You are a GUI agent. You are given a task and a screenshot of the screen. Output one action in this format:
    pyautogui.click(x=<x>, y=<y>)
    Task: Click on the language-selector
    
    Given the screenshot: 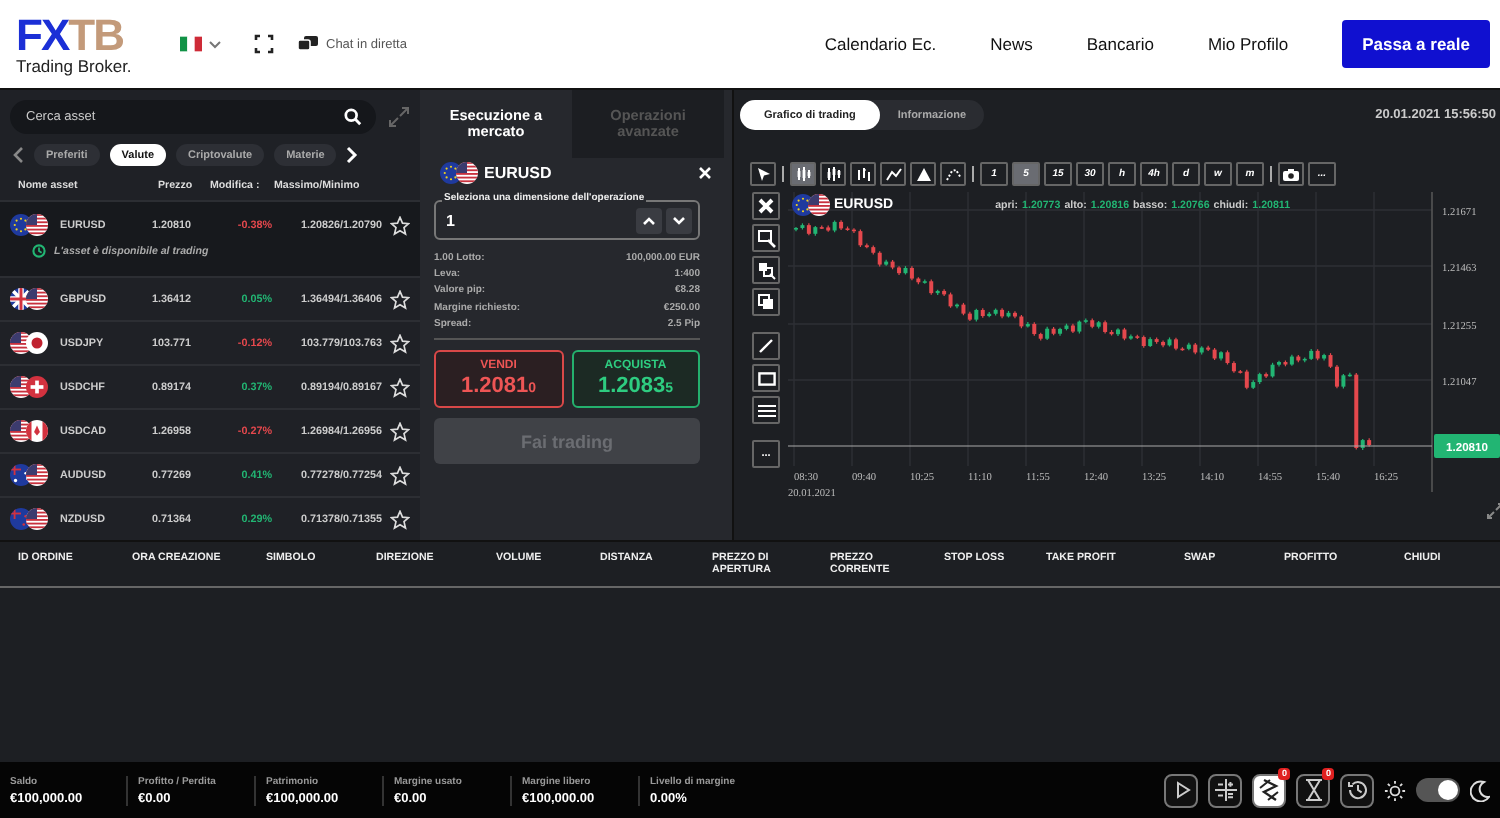 What is the action you would take?
    pyautogui.click(x=201, y=44)
    